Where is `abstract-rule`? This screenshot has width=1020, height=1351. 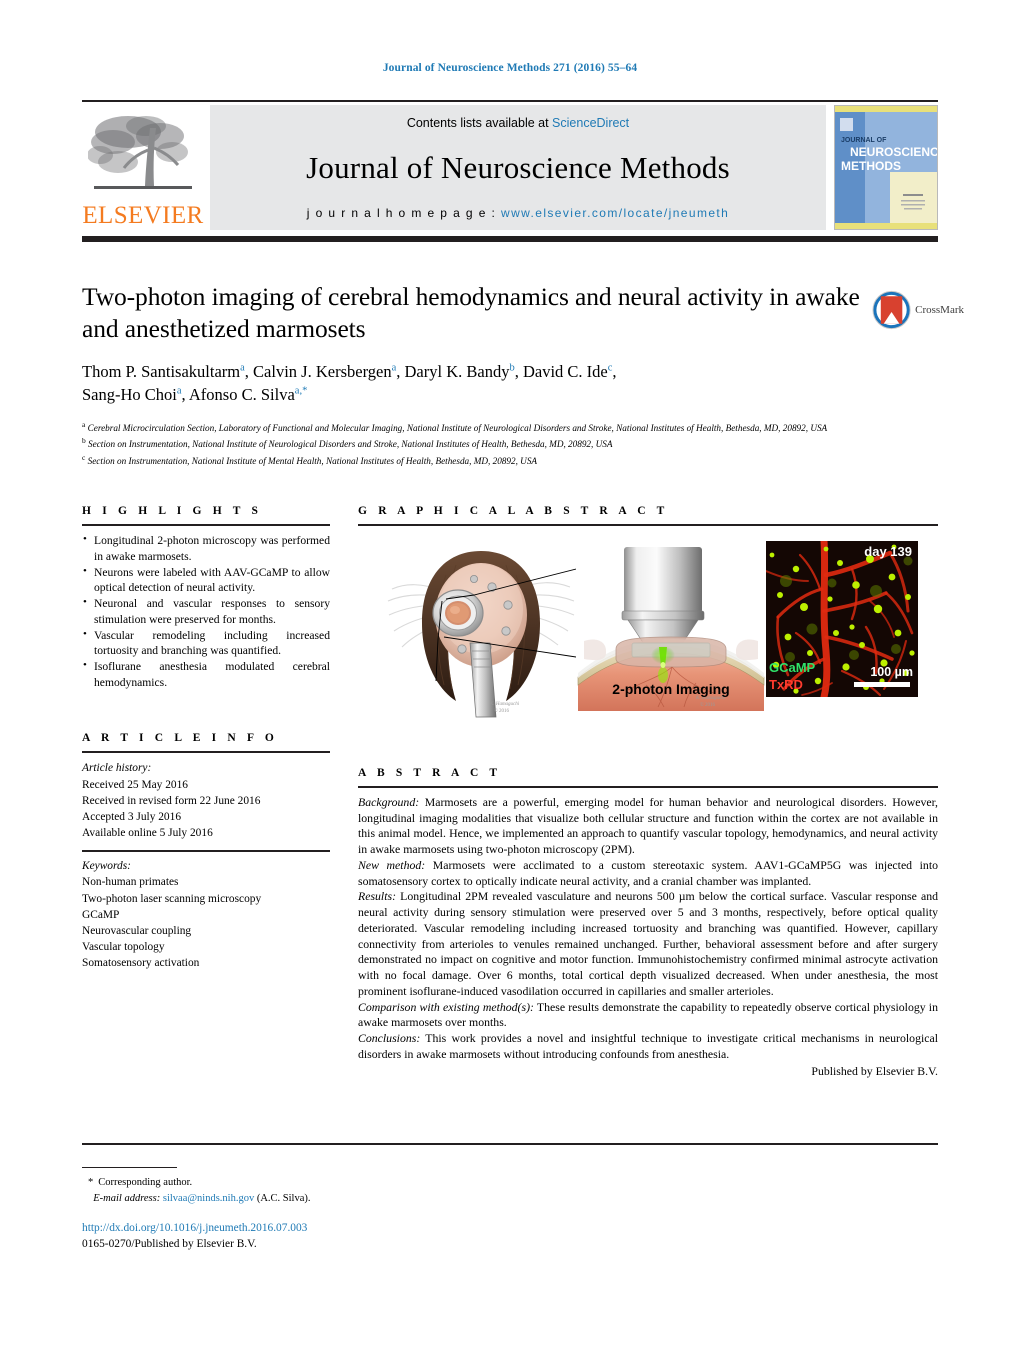
abstract-rule is located at coordinates (648, 787).